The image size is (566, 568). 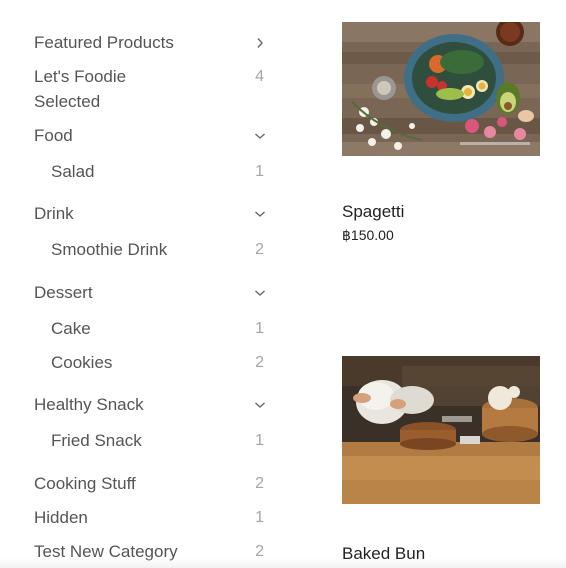 What do you see at coordinates (109, 249) in the screenshot?
I see `sidebar-item-label: Smoothie Drink` at bounding box center [109, 249].